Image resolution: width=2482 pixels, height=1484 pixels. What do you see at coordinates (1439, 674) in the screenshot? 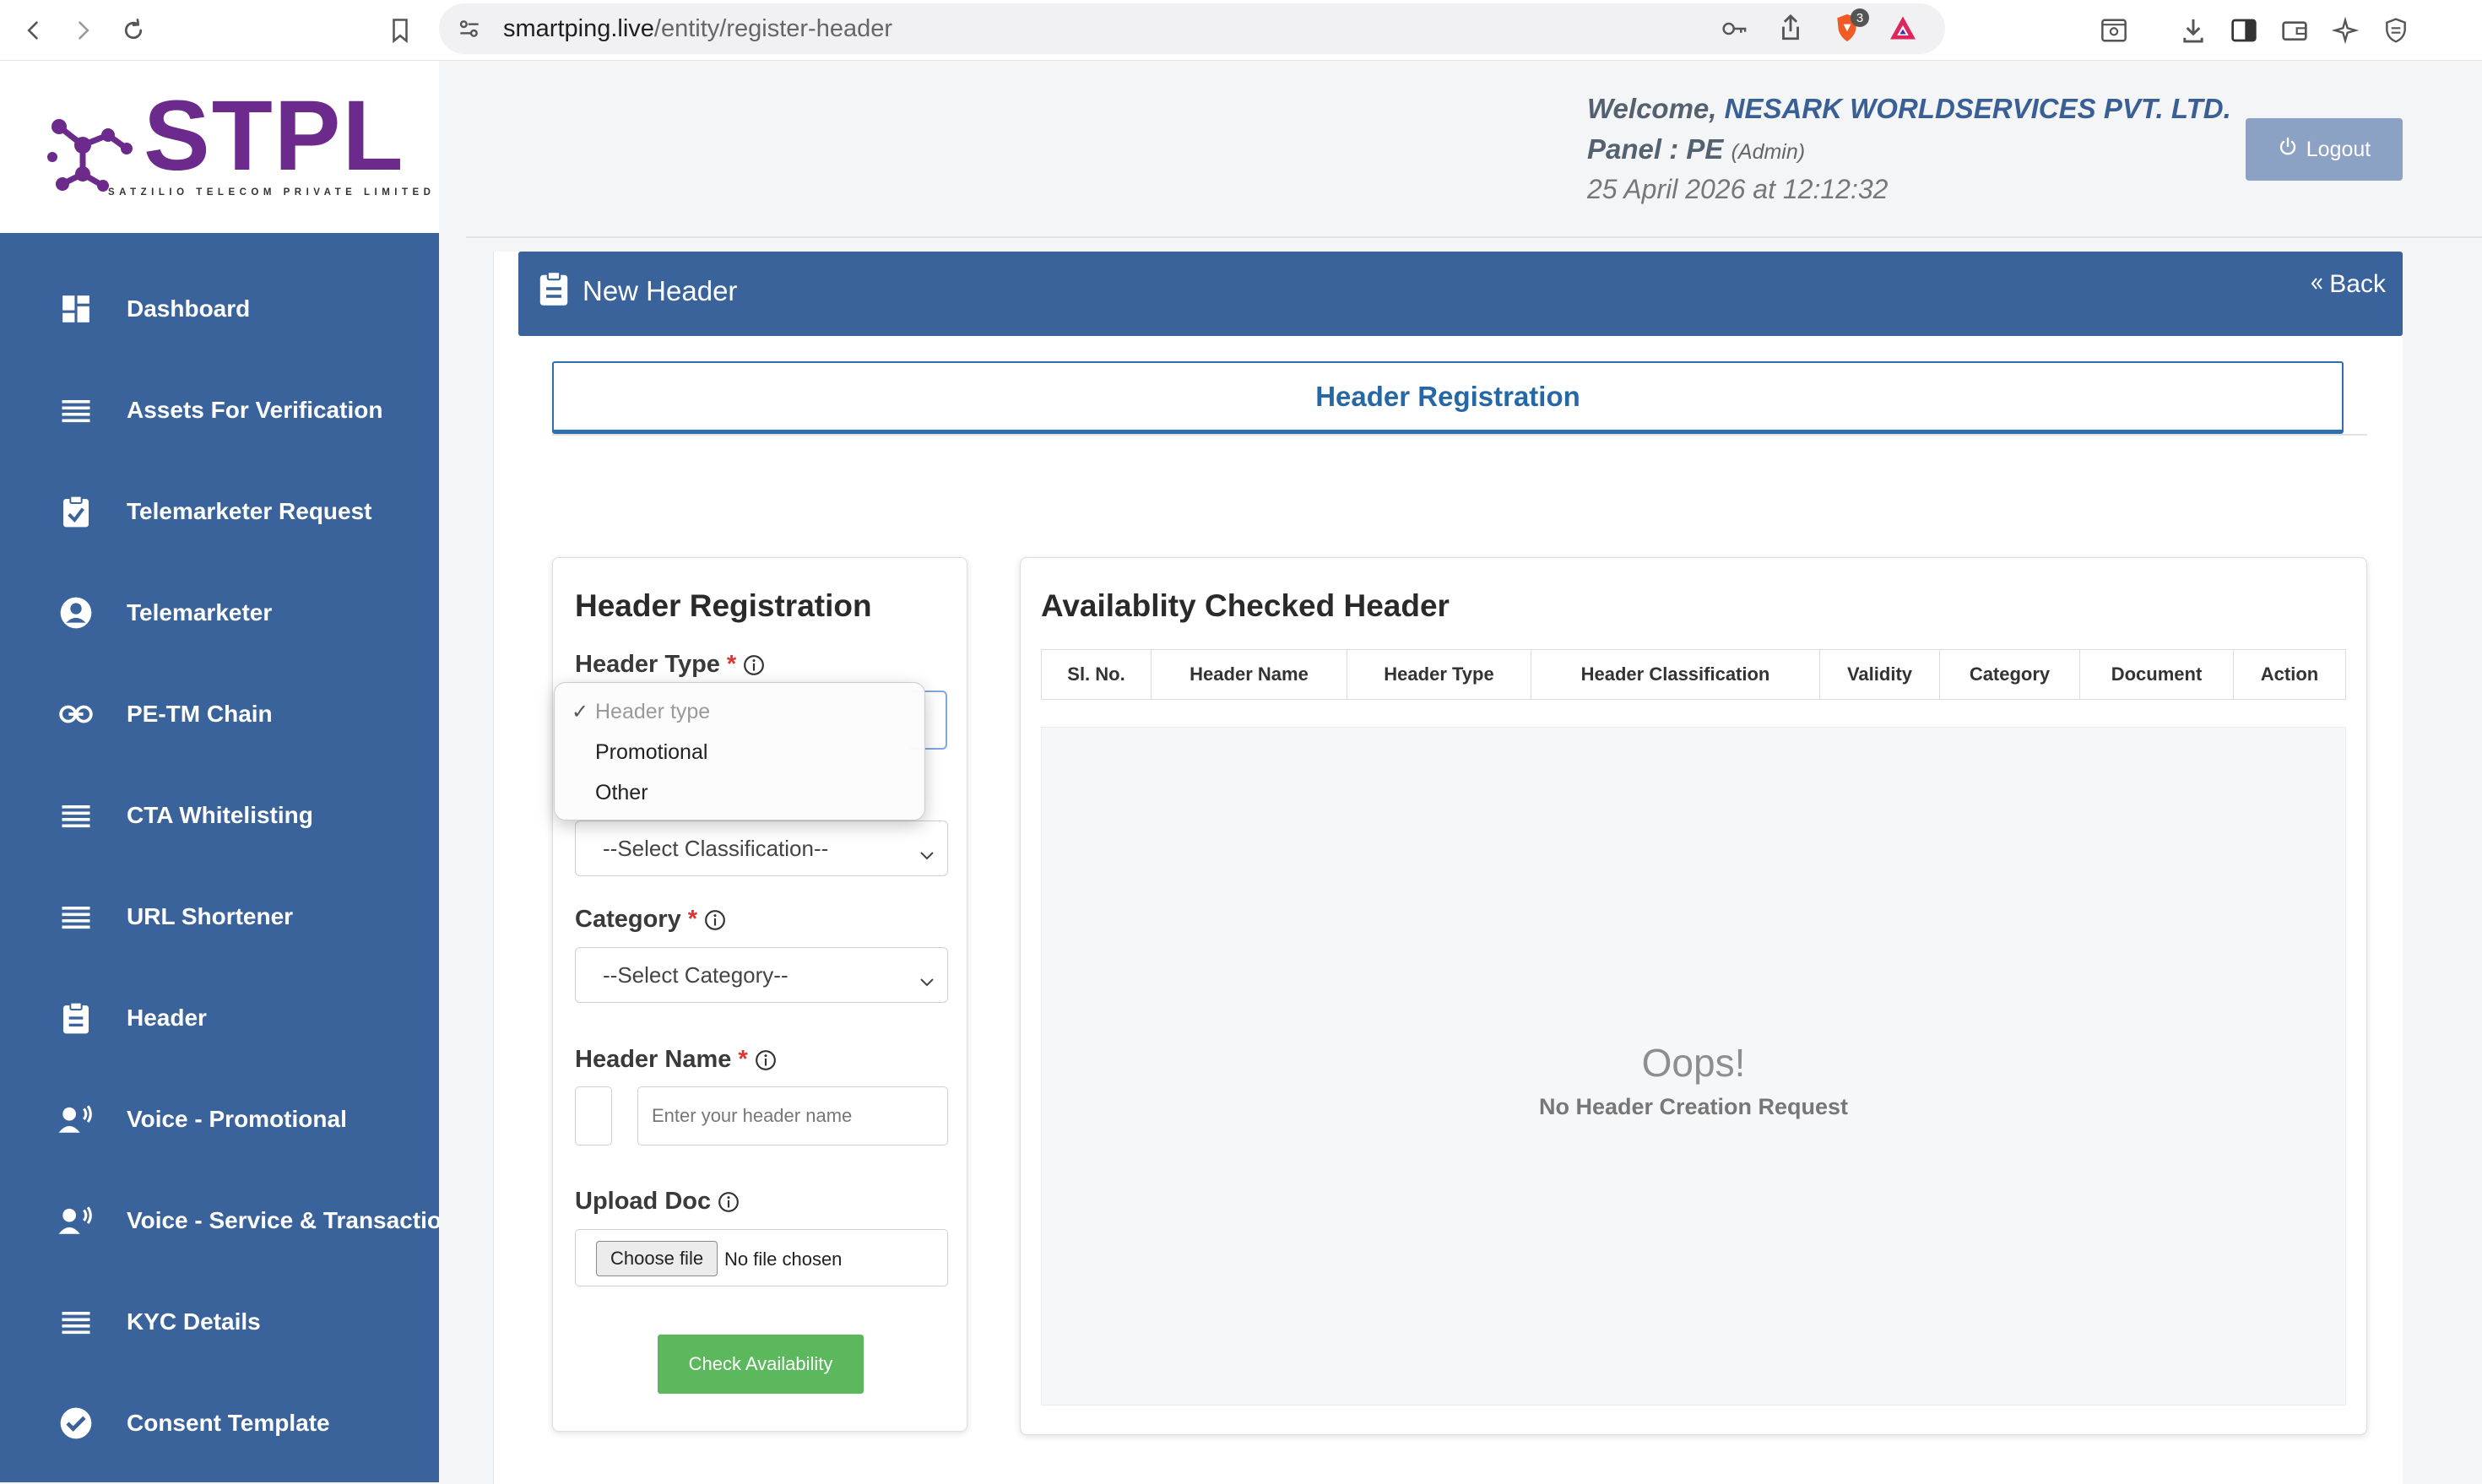
I see `column-header: Header Type` at bounding box center [1439, 674].